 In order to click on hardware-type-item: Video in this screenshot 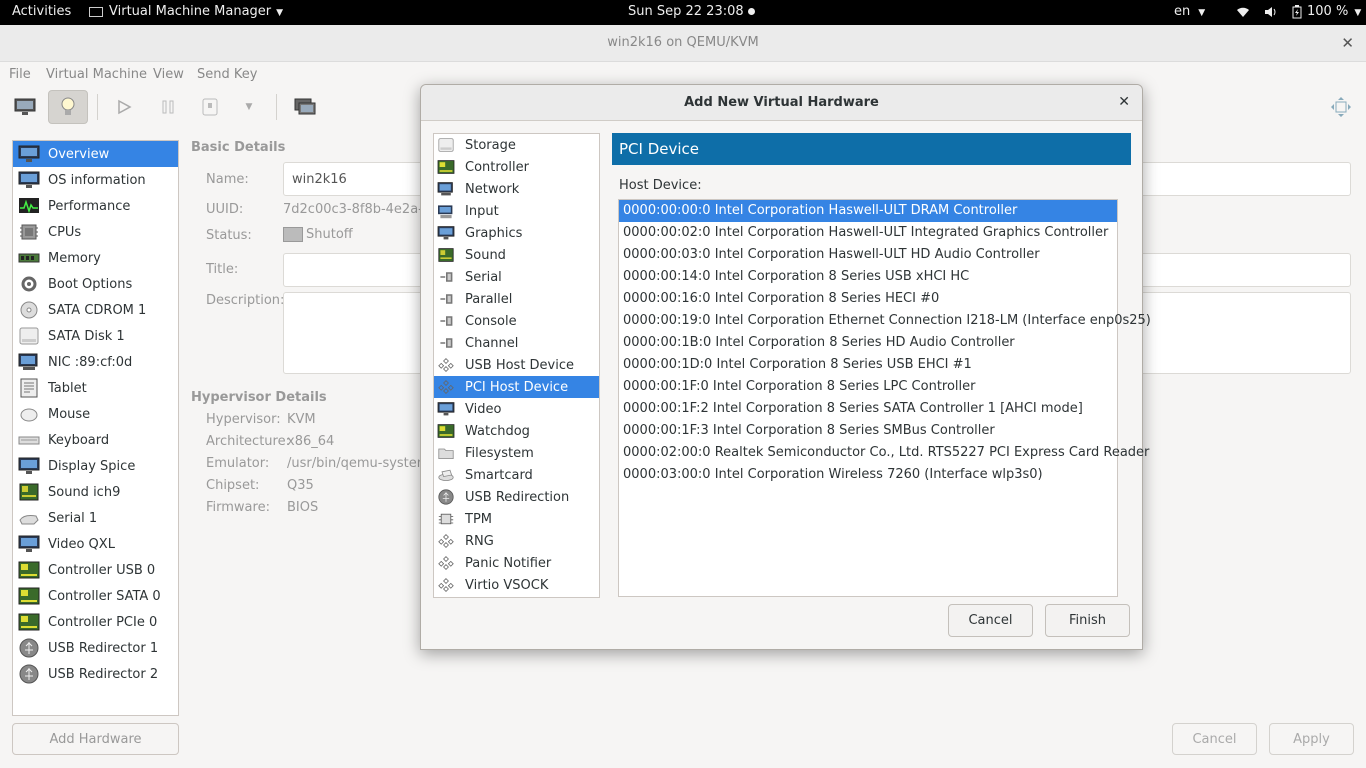, I will do `click(516, 409)`.